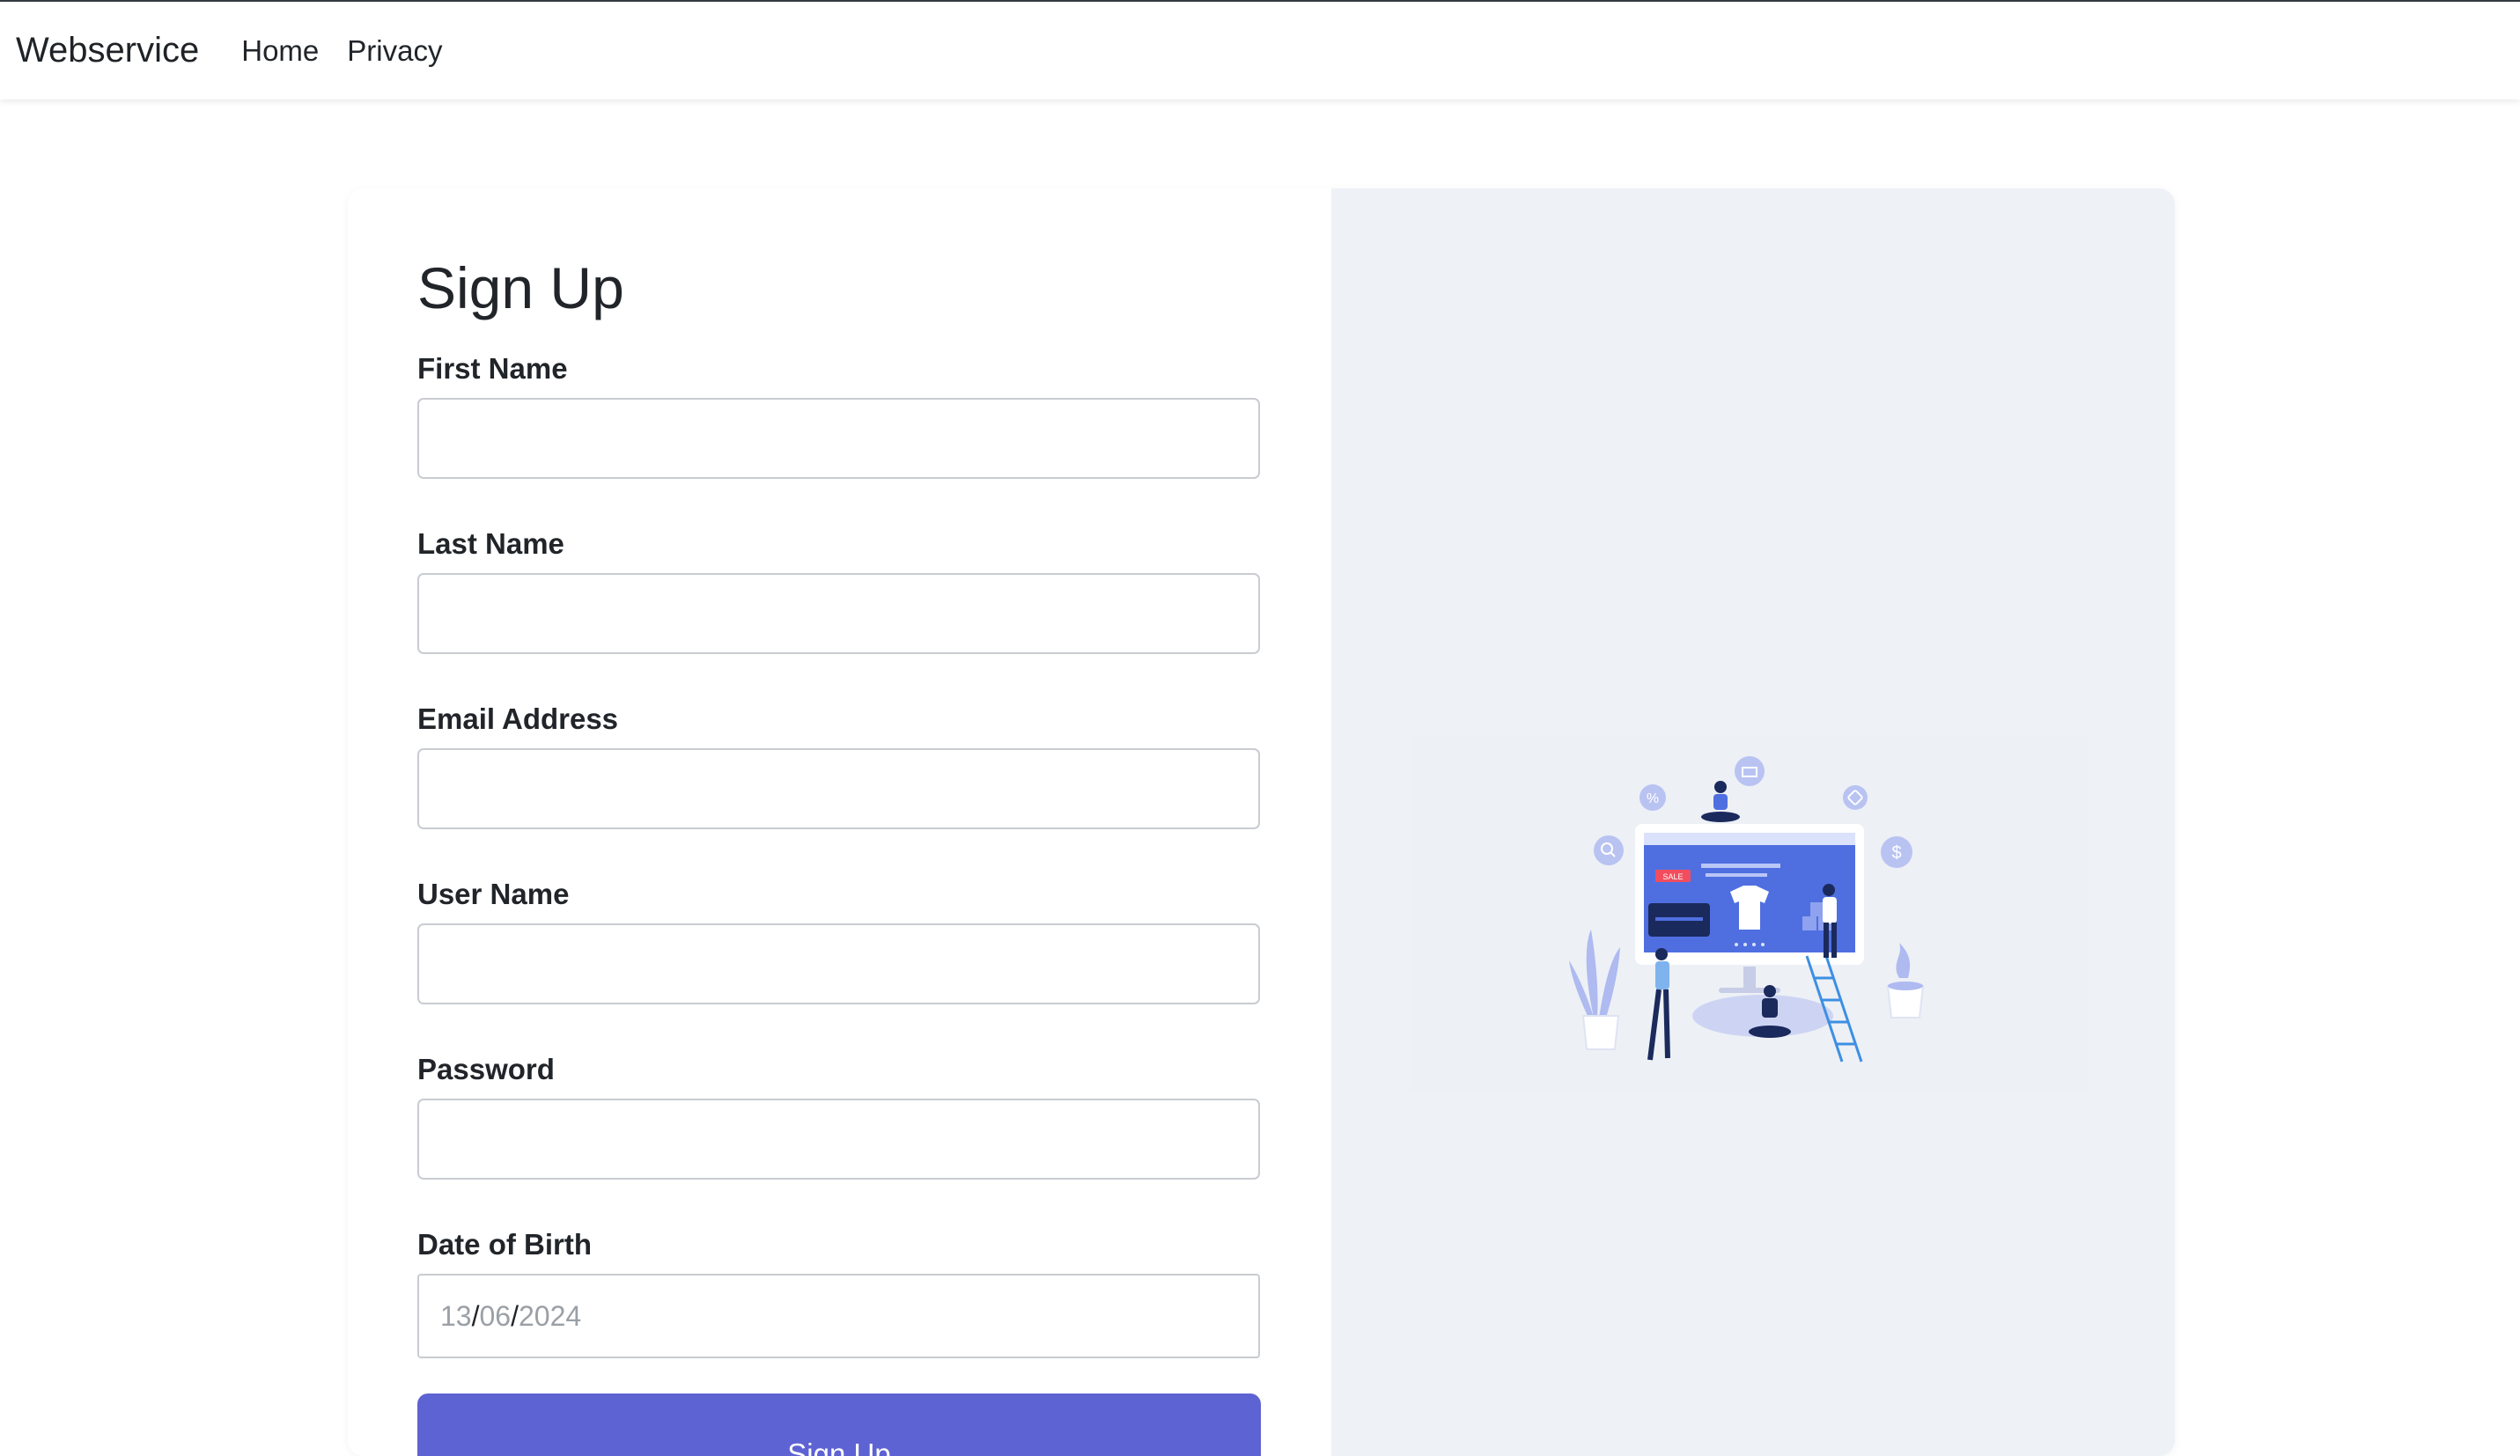 The height and width of the screenshot is (1456, 2520). What do you see at coordinates (1653, 798) in the screenshot?
I see `percent-glyph: %` at bounding box center [1653, 798].